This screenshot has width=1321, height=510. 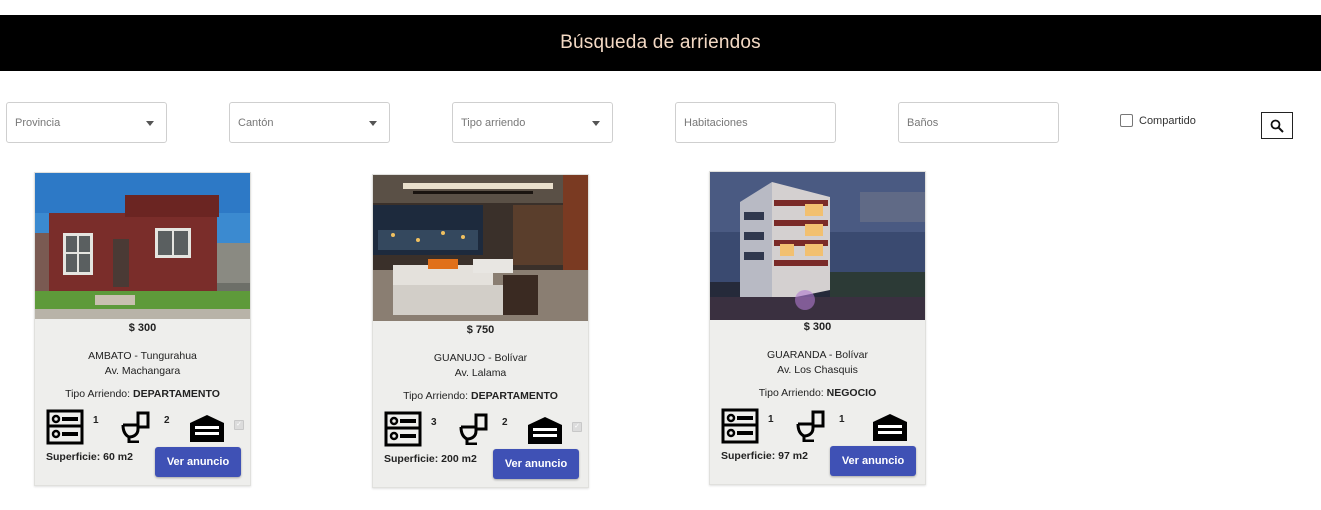 I want to click on listing-amenities: 1 1, so click(x=817, y=426).